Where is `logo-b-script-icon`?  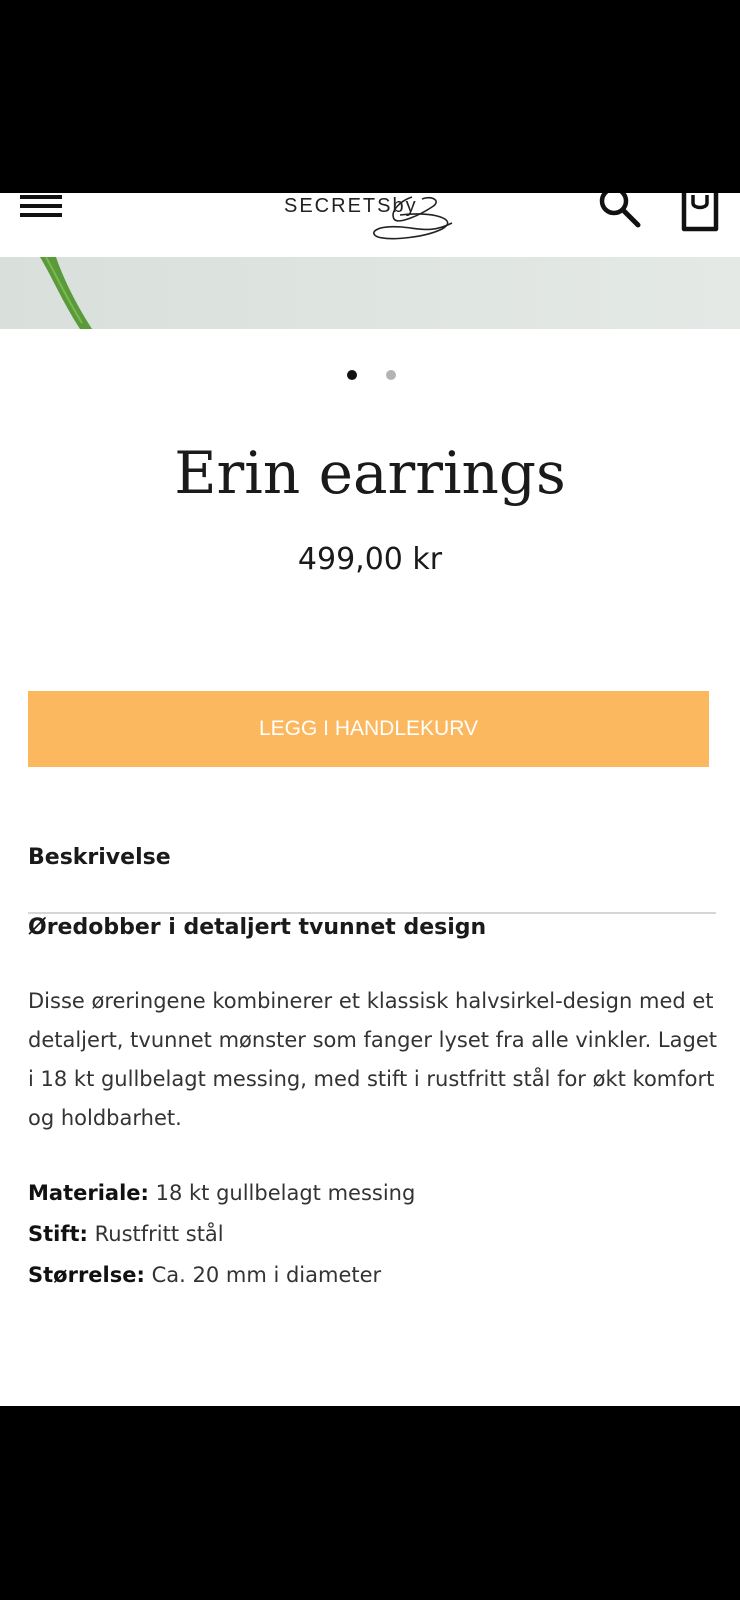
logo-b-script-icon is located at coordinates (413, 218).